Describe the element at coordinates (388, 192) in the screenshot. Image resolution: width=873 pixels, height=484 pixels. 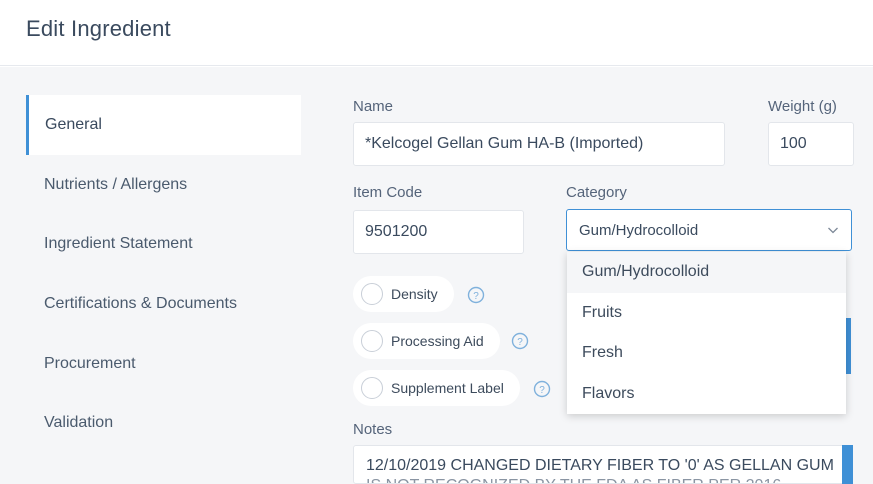
I see `item-code-label: Item Code` at that location.